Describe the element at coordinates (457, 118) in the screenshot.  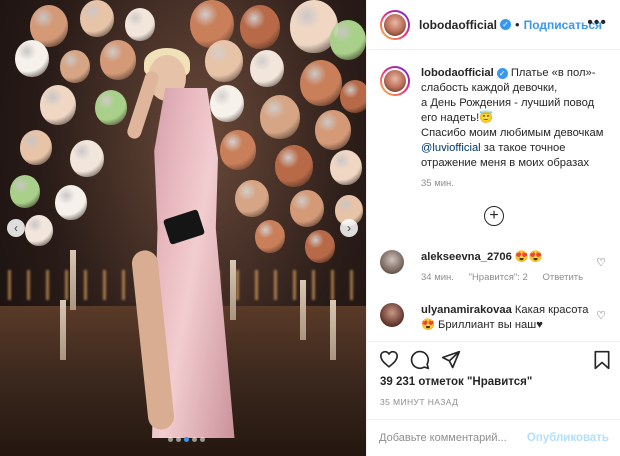
I see `caption-line: его надеть!😇` at that location.